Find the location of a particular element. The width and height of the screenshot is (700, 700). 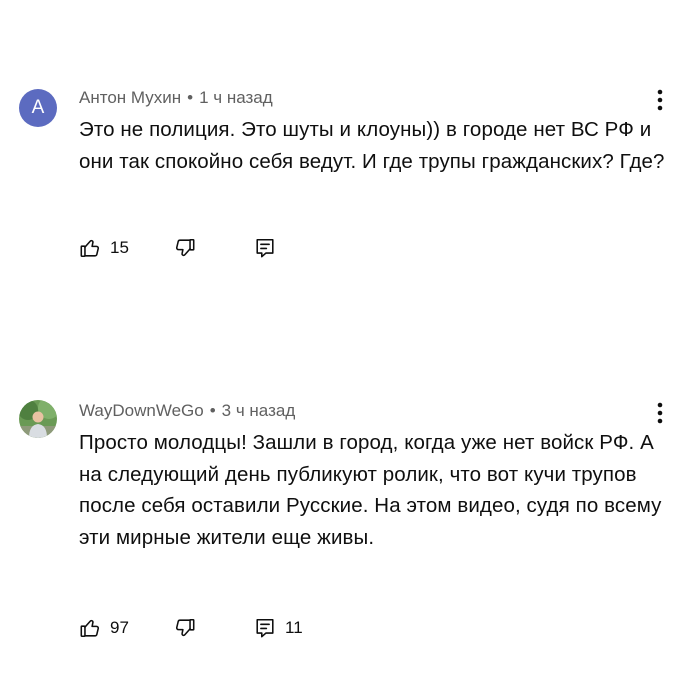

comment-author: Антон Мухин is located at coordinates (130, 97).